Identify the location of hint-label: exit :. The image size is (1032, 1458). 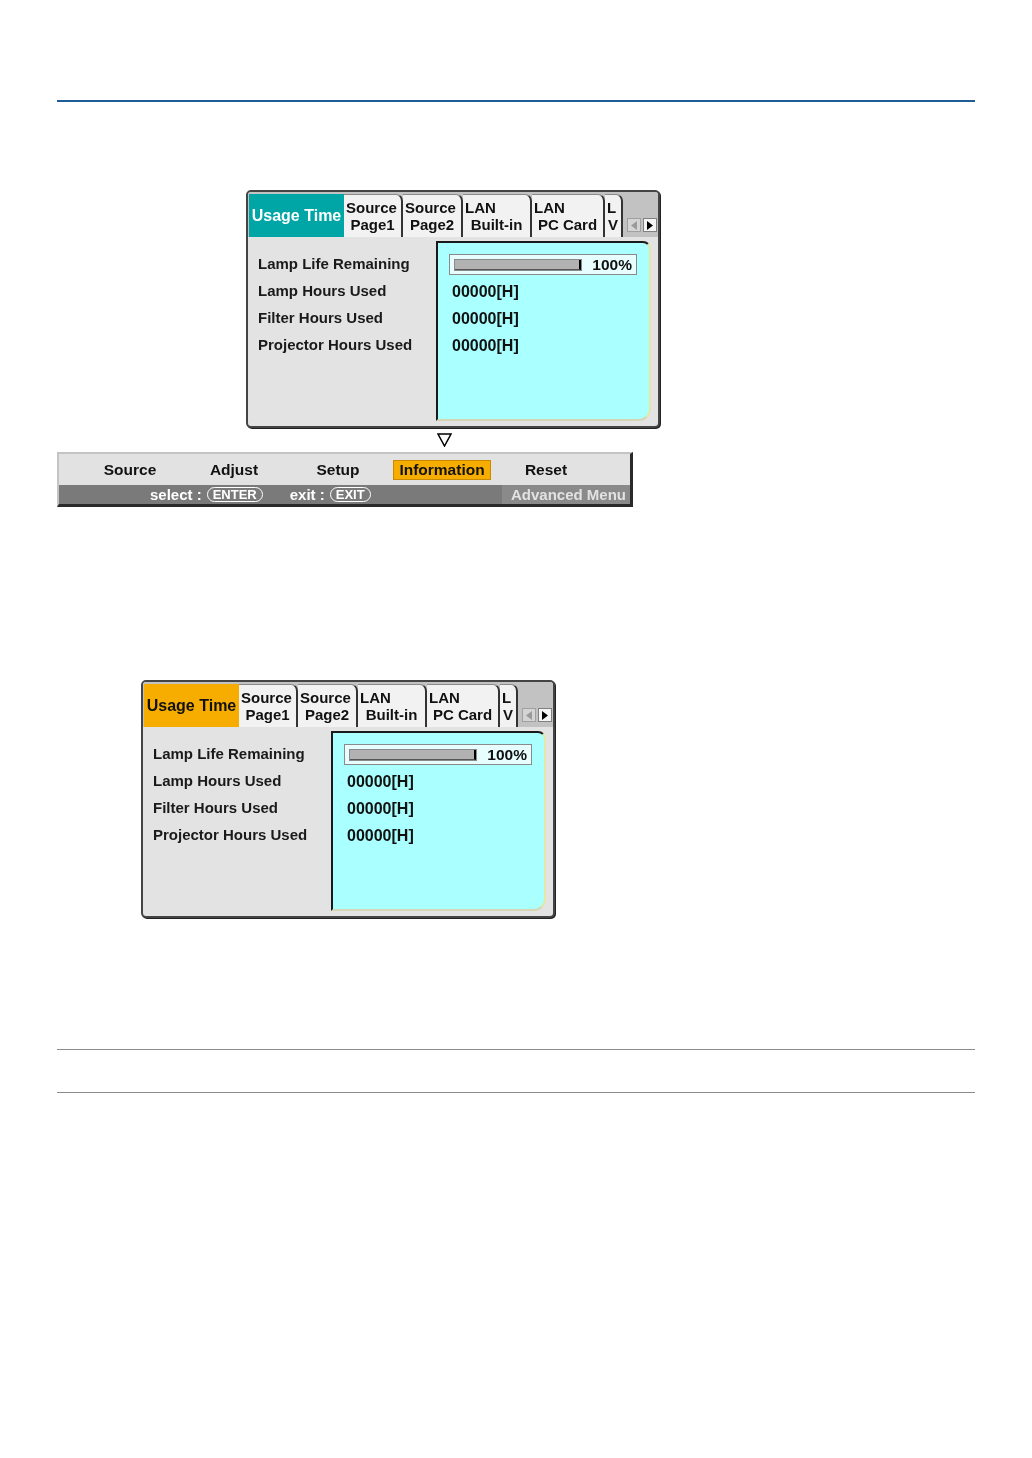
(307, 494).